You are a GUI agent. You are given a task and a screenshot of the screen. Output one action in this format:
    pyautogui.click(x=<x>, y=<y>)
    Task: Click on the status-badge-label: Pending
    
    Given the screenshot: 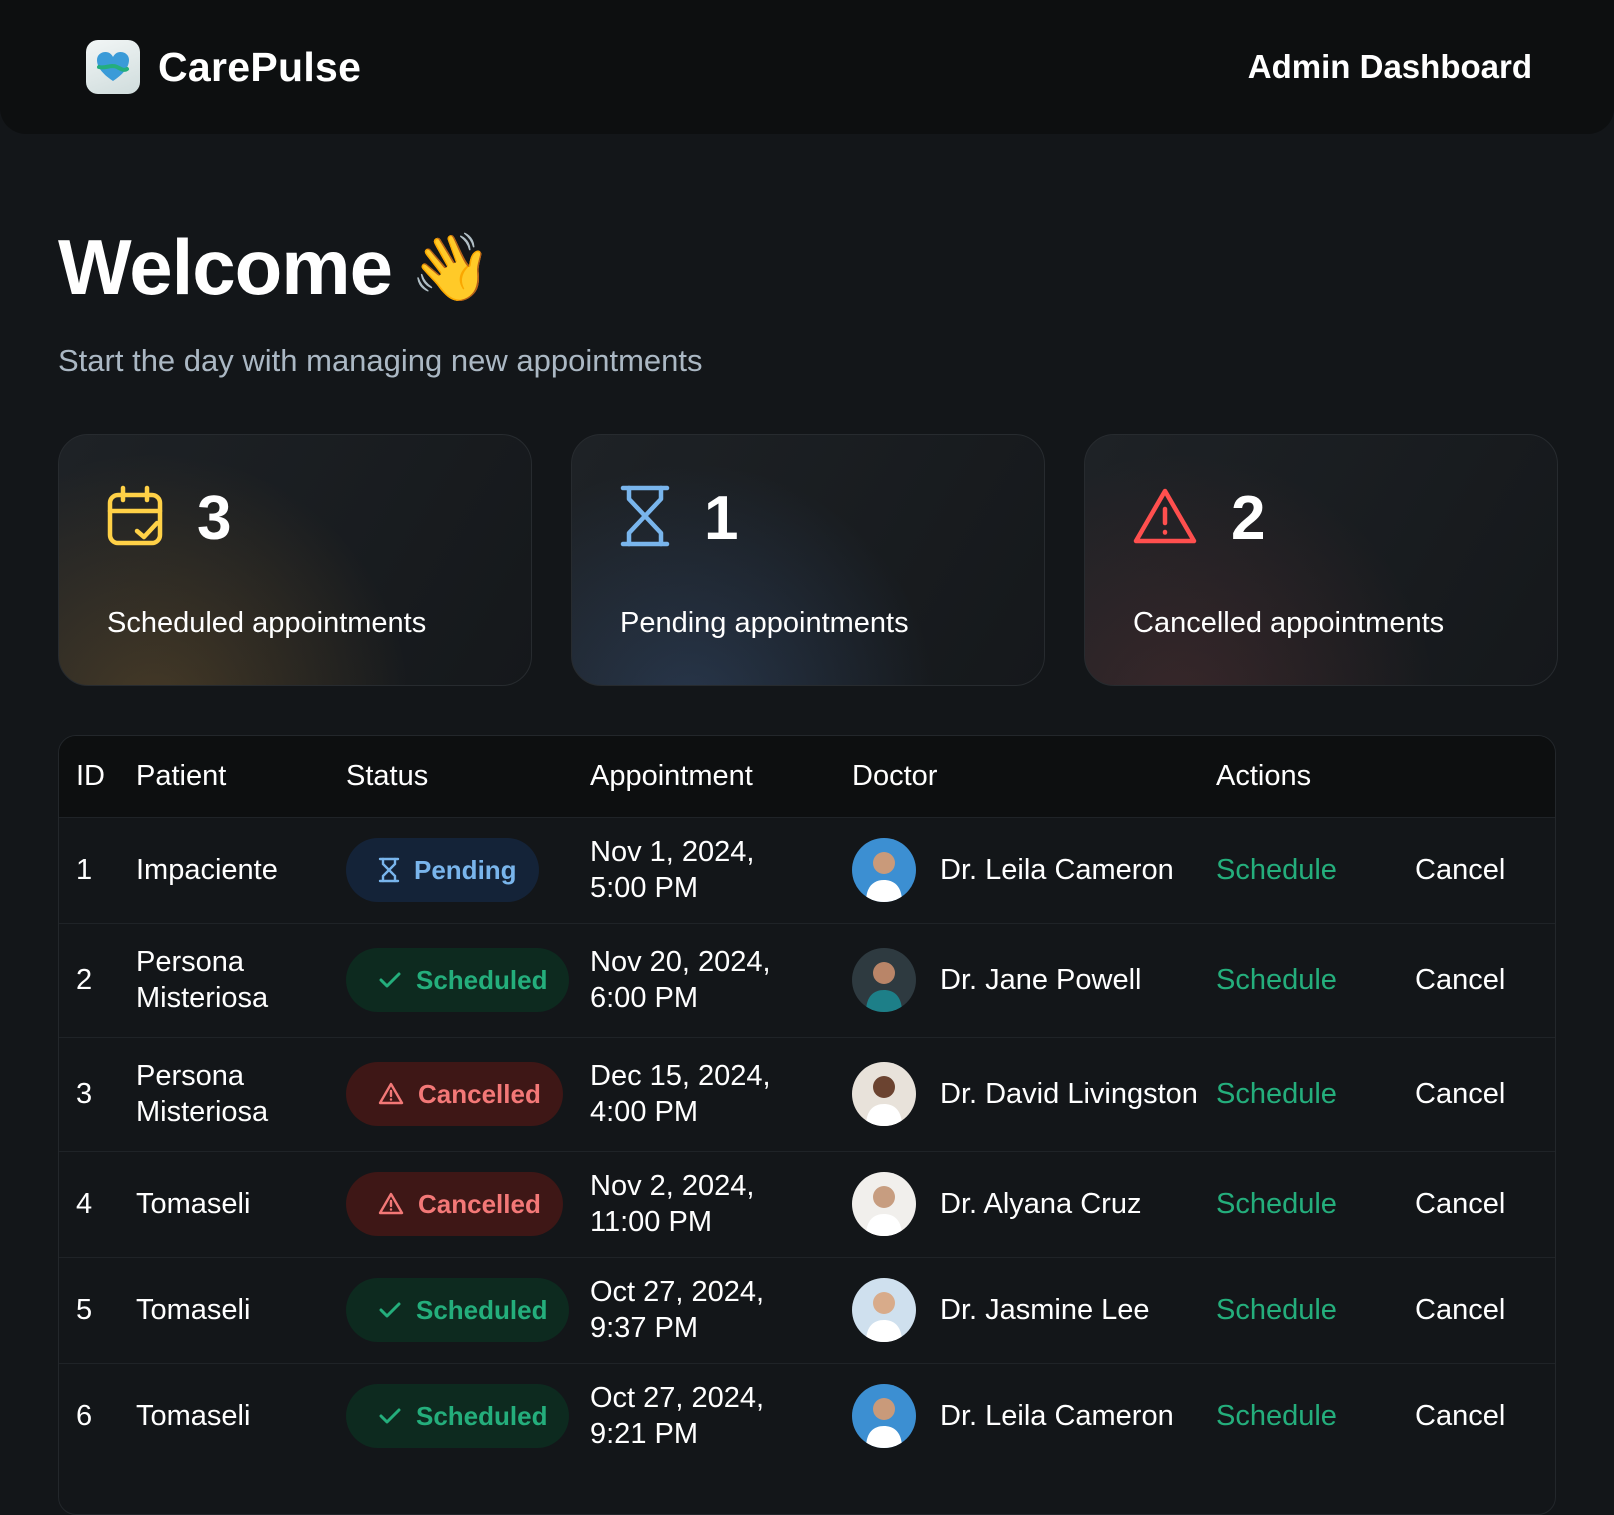 What is the action you would take?
    pyautogui.click(x=465, y=869)
    